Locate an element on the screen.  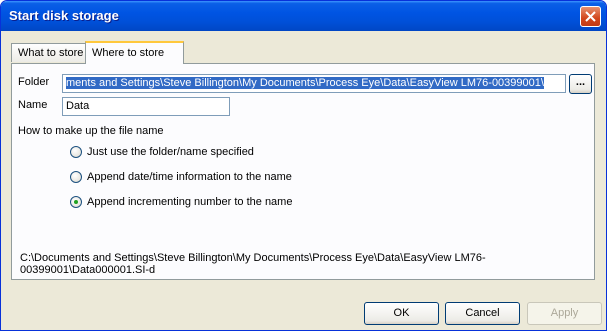
radio-button-checked is located at coordinates (76, 202).